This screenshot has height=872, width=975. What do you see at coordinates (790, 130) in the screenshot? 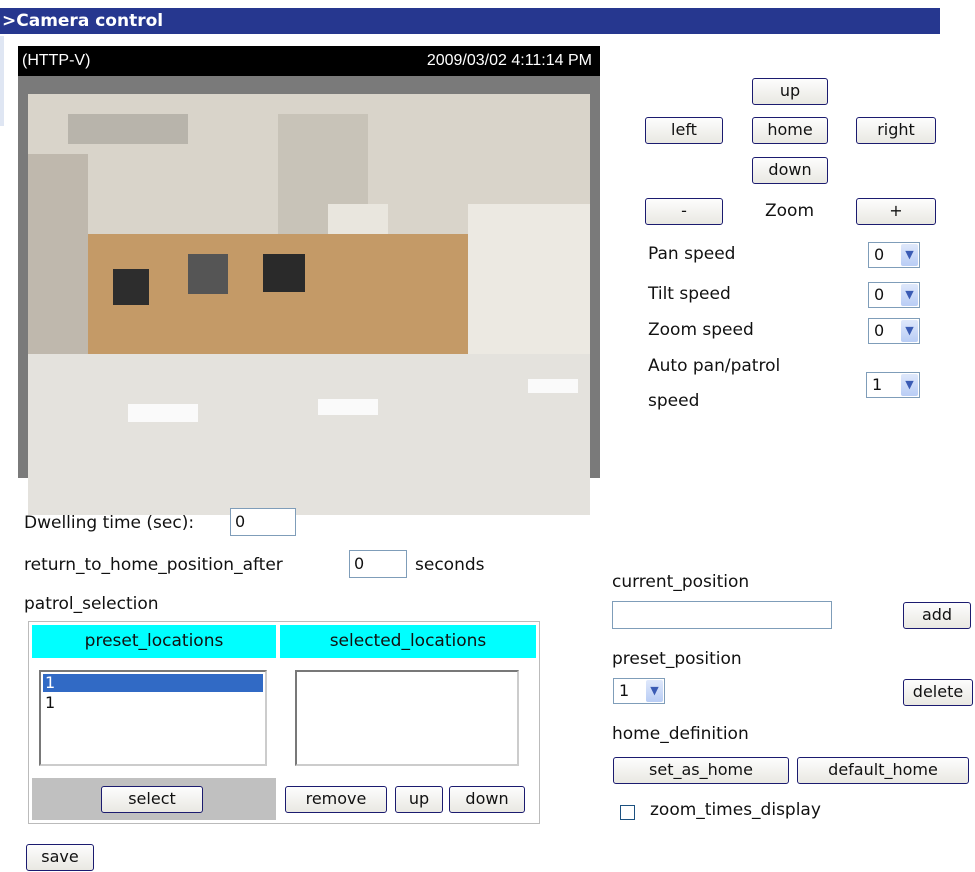
I see `home-button: home` at bounding box center [790, 130].